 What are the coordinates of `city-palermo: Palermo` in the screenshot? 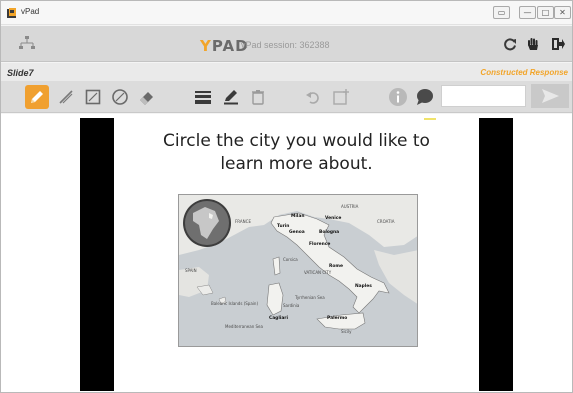 It's located at (337, 318).